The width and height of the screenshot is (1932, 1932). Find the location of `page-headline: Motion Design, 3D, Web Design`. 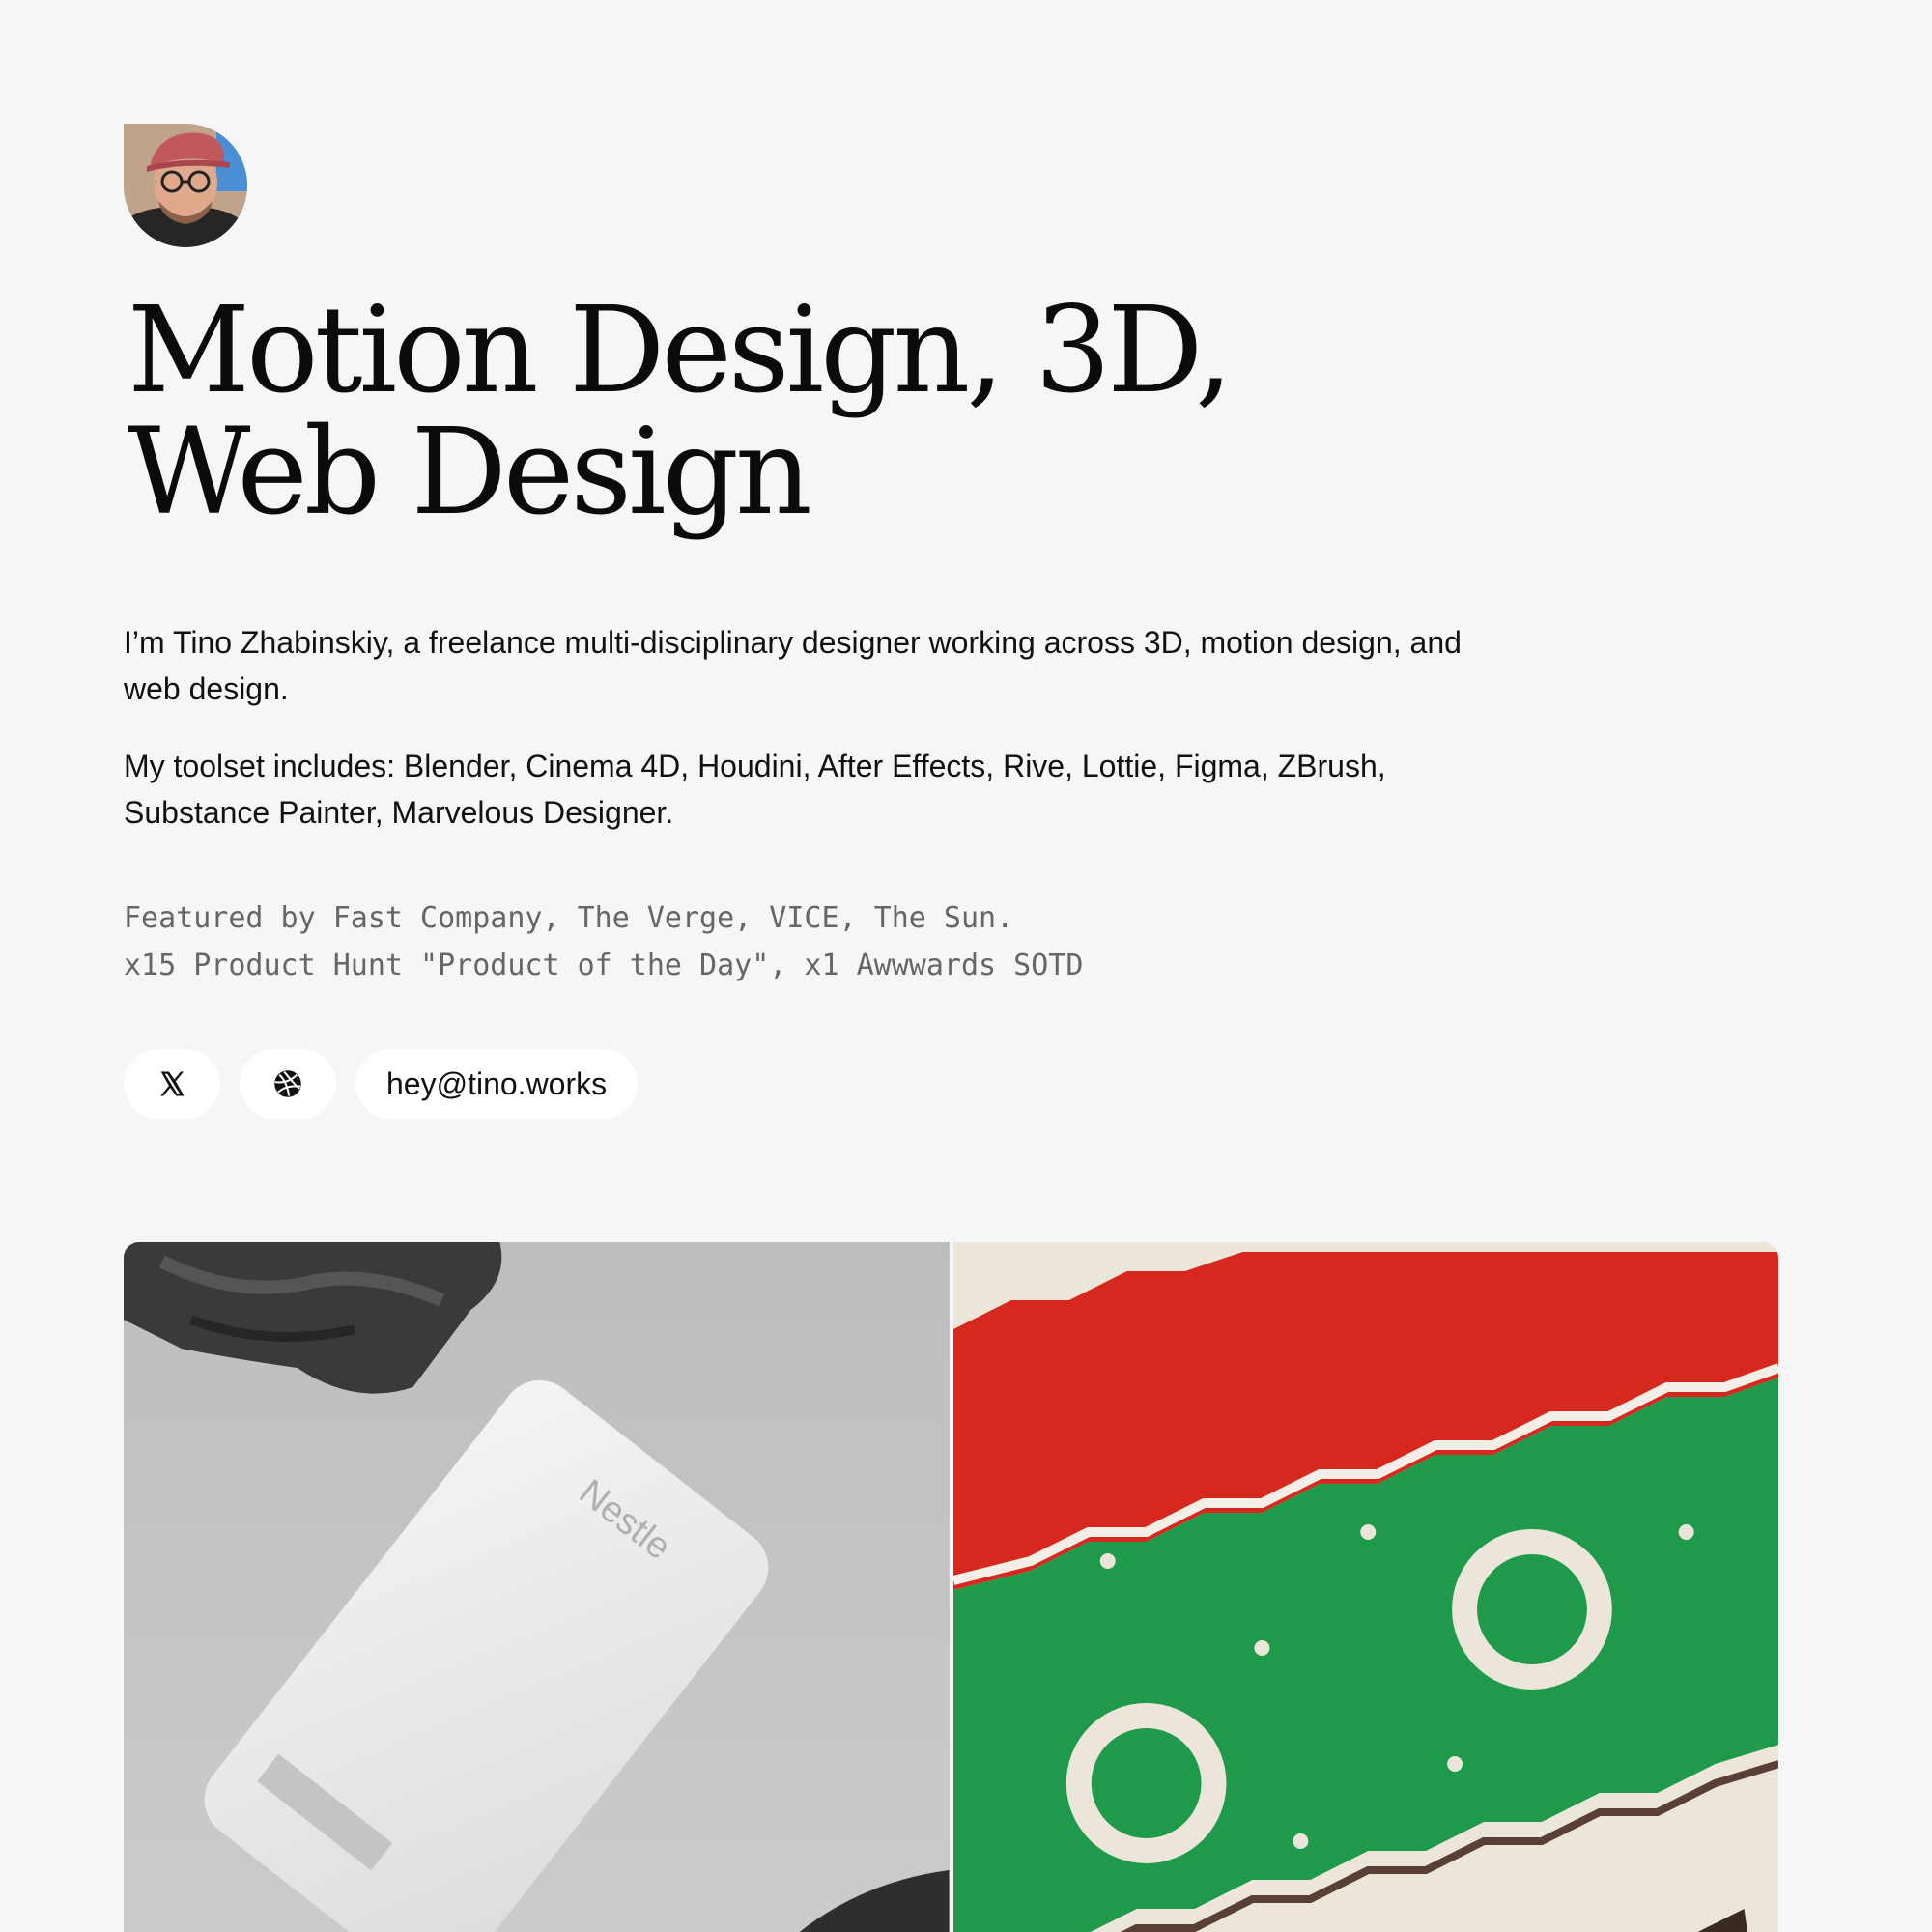

page-headline: Motion Design, 3D, Web Design is located at coordinates (681, 411).